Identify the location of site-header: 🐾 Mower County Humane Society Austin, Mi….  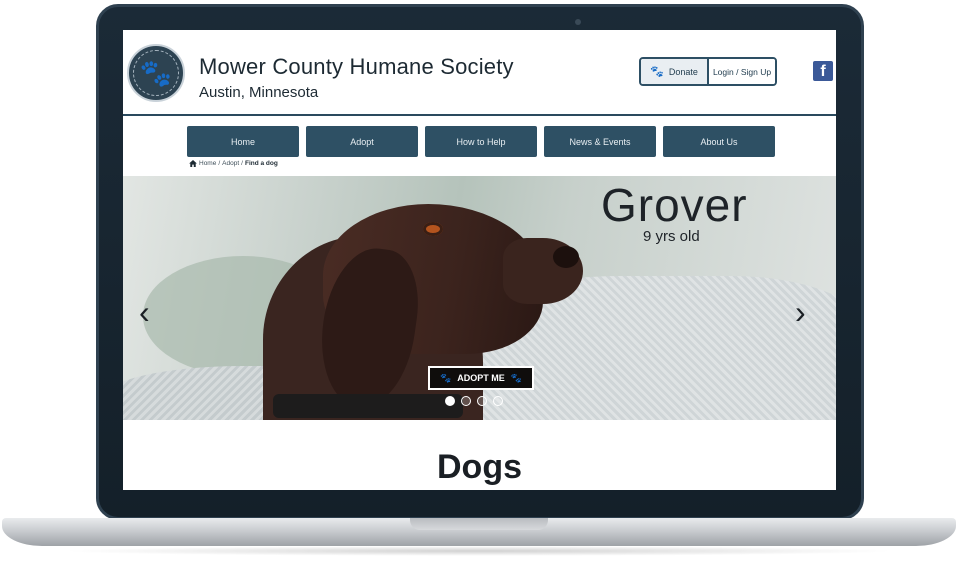
(479, 73).